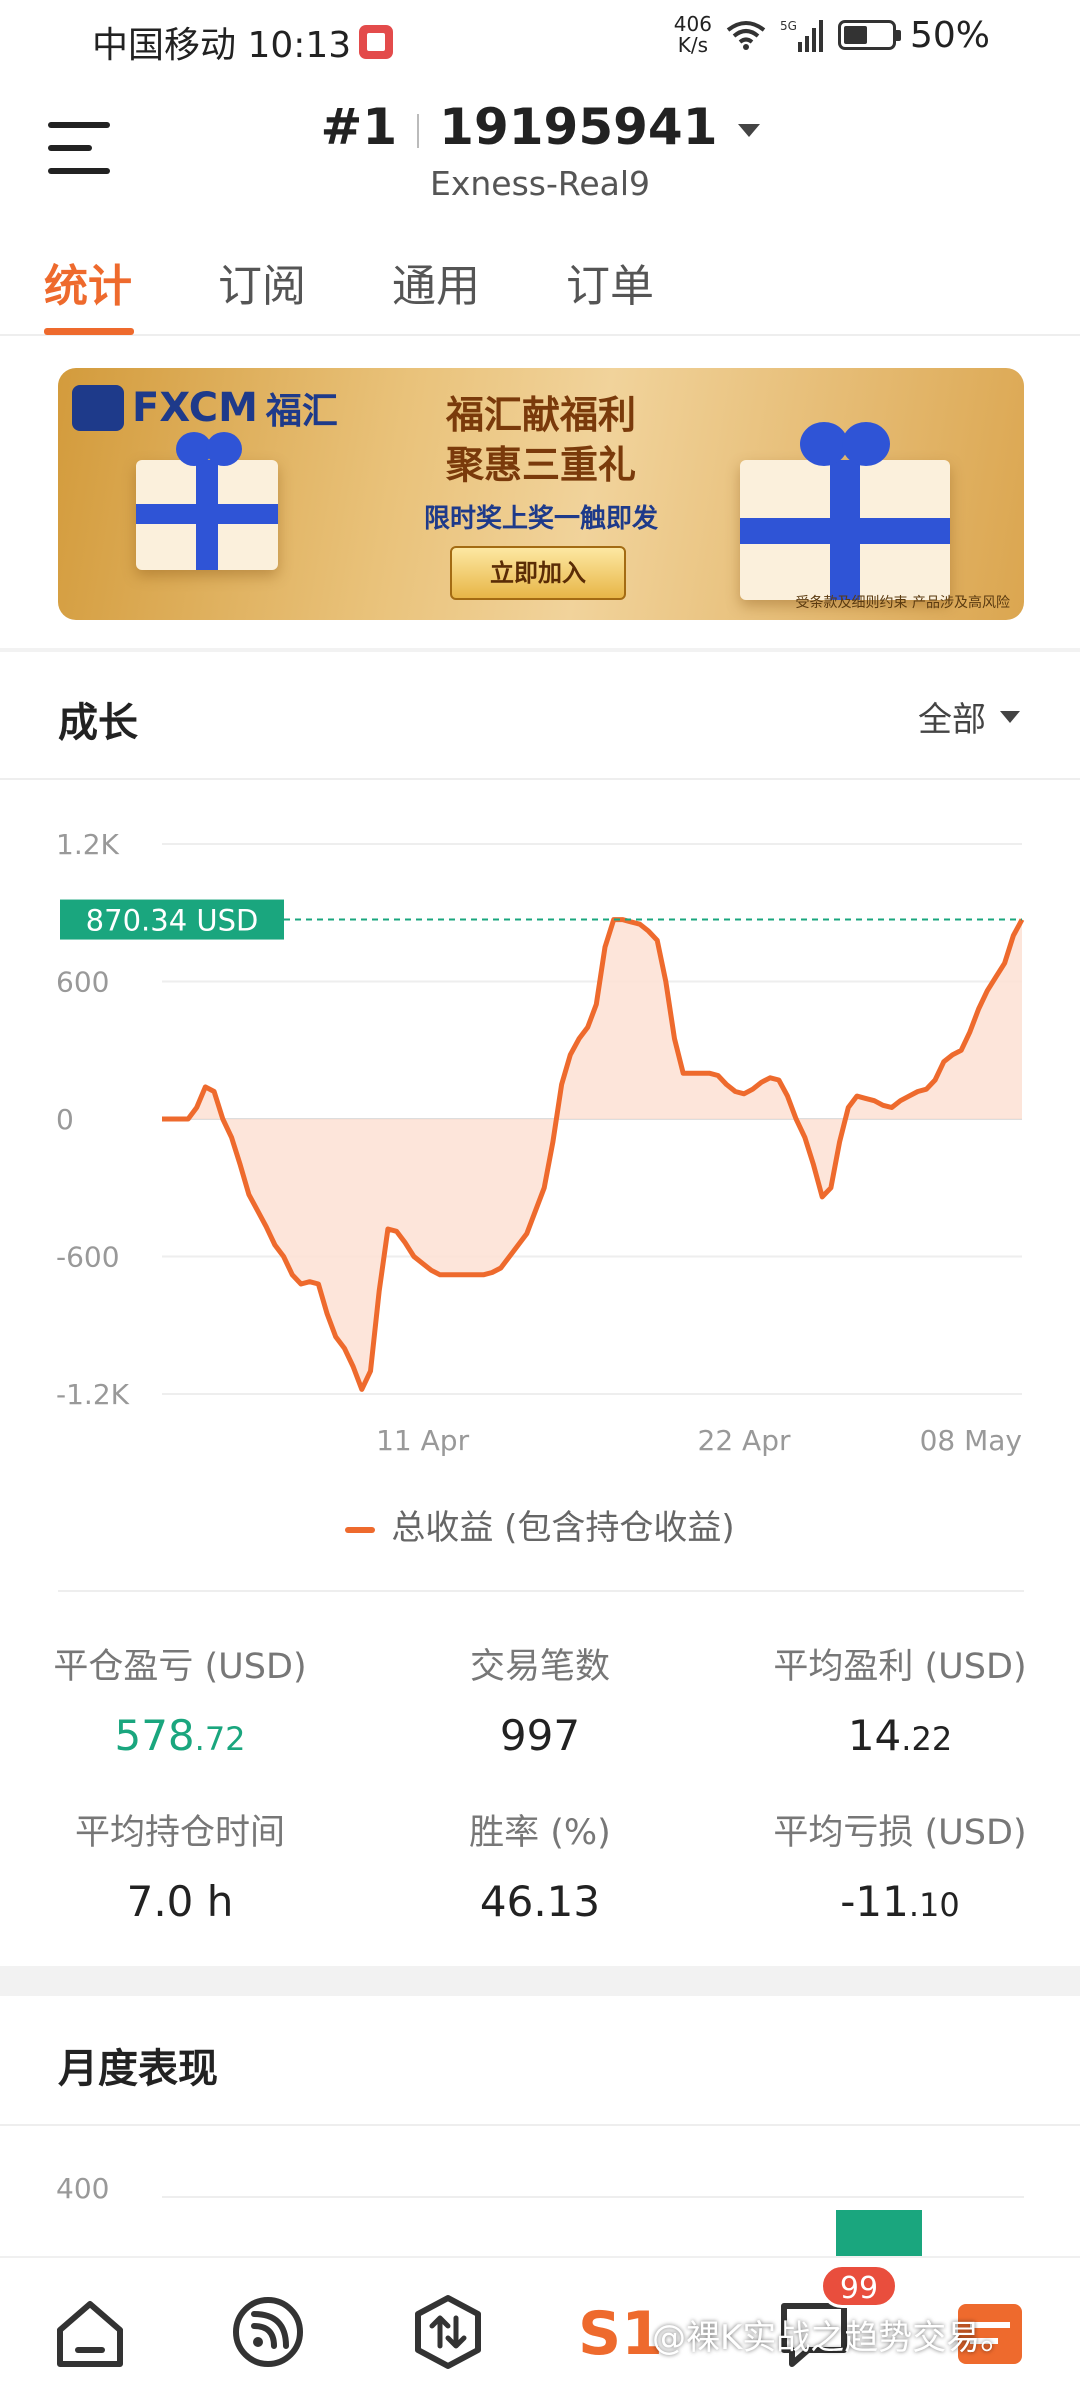 The image size is (1080, 2400). I want to click on join-now-button: 立即加入, so click(538, 573).